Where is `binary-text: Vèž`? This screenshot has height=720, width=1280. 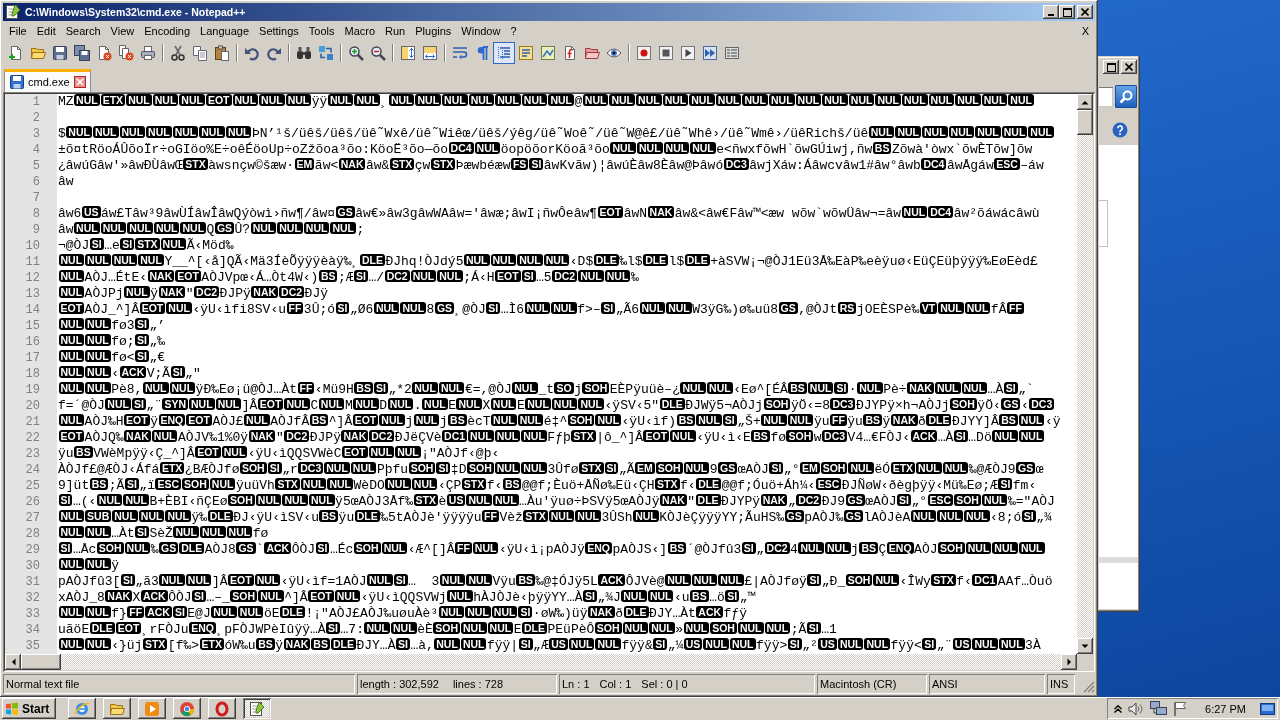
binary-text: Vèž is located at coordinates (511, 517).